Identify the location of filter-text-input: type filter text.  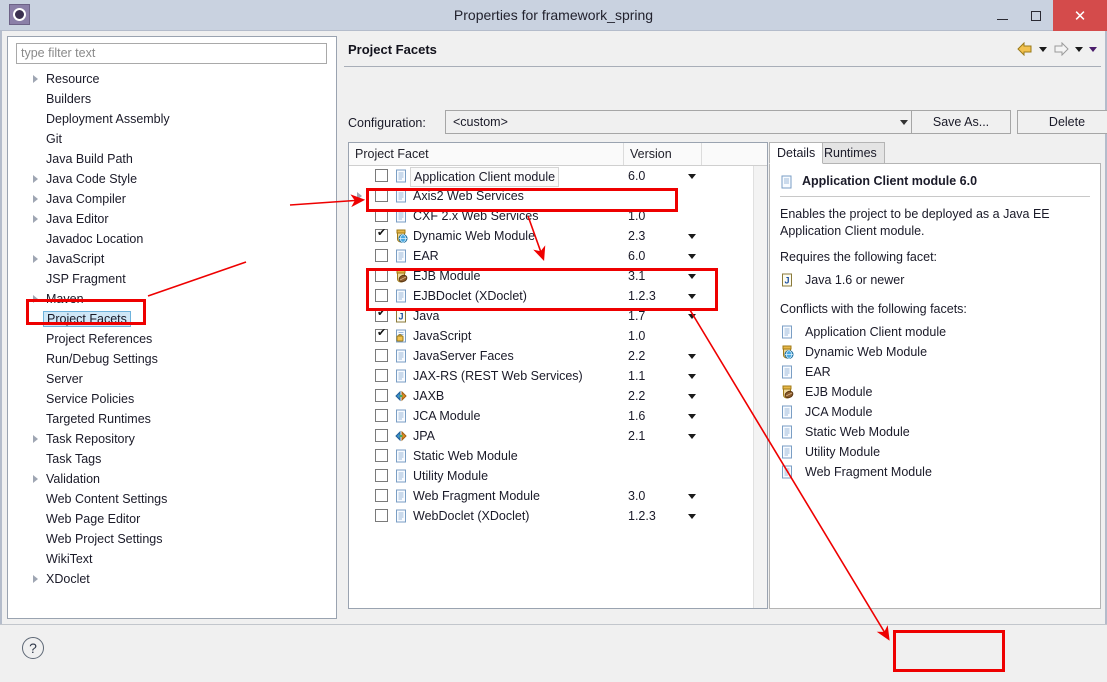
(171, 53).